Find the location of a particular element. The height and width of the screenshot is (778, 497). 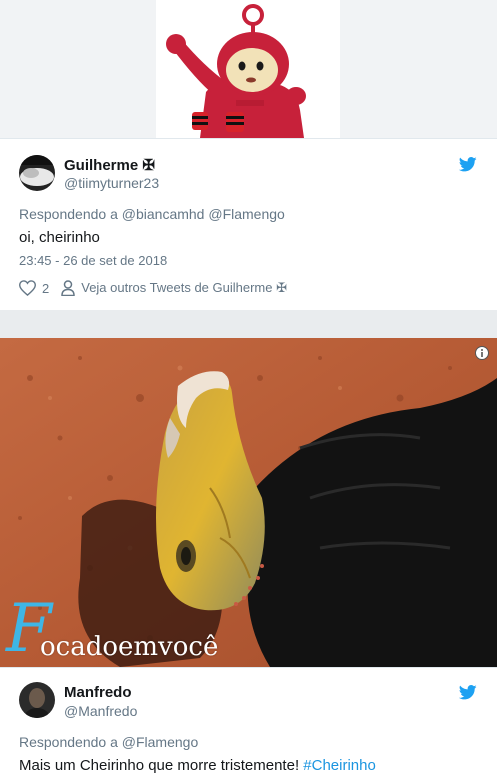

author-handle: @tiimyturner23 is located at coordinates (111, 183).